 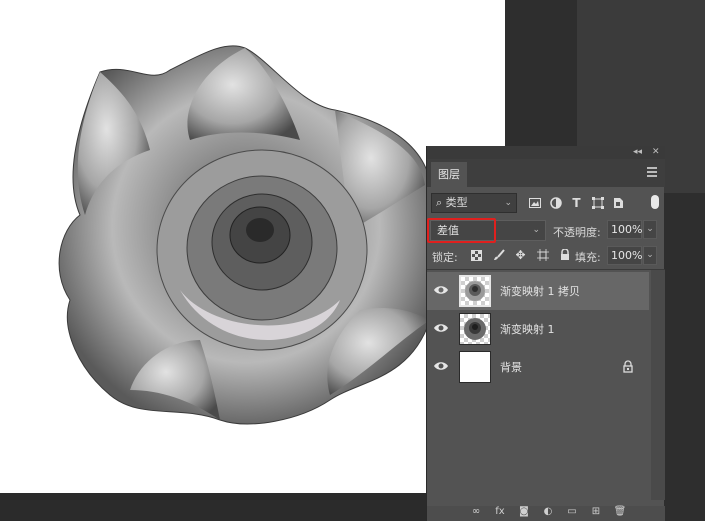 I want to click on lock-icon, so click(x=628, y=366).